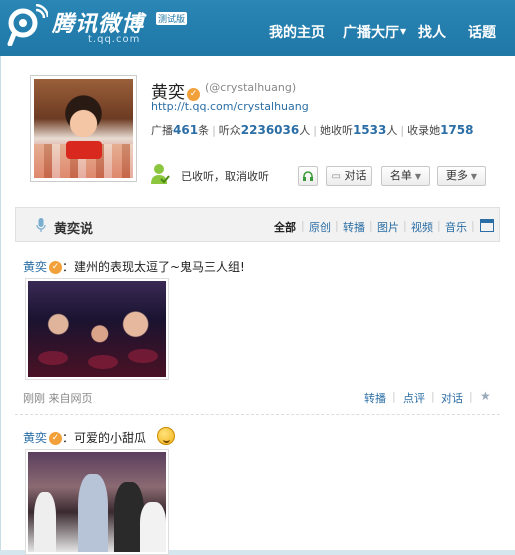 The height and width of the screenshot is (555, 515). What do you see at coordinates (482, 32) in the screenshot?
I see `nav-item-topics: 话题` at bounding box center [482, 32].